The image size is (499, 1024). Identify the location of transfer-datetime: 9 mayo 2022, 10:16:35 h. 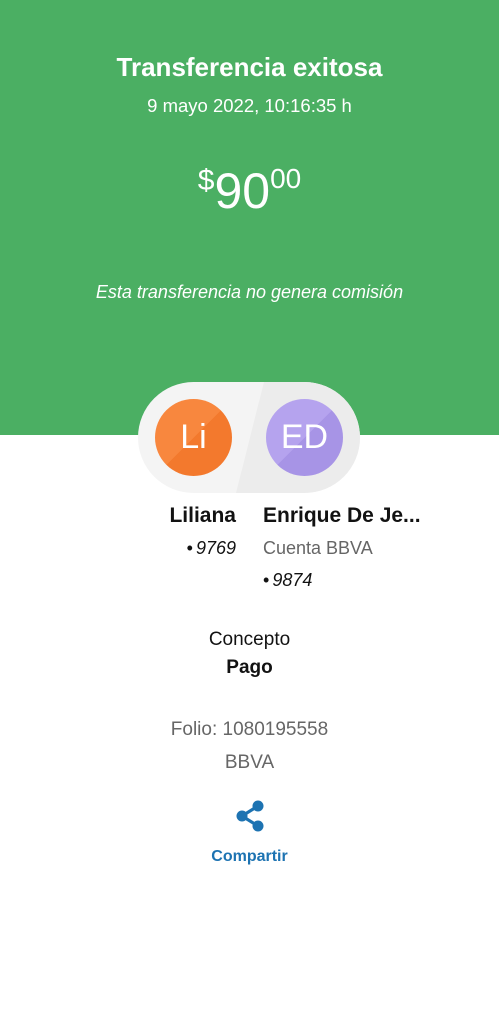
(249, 105).